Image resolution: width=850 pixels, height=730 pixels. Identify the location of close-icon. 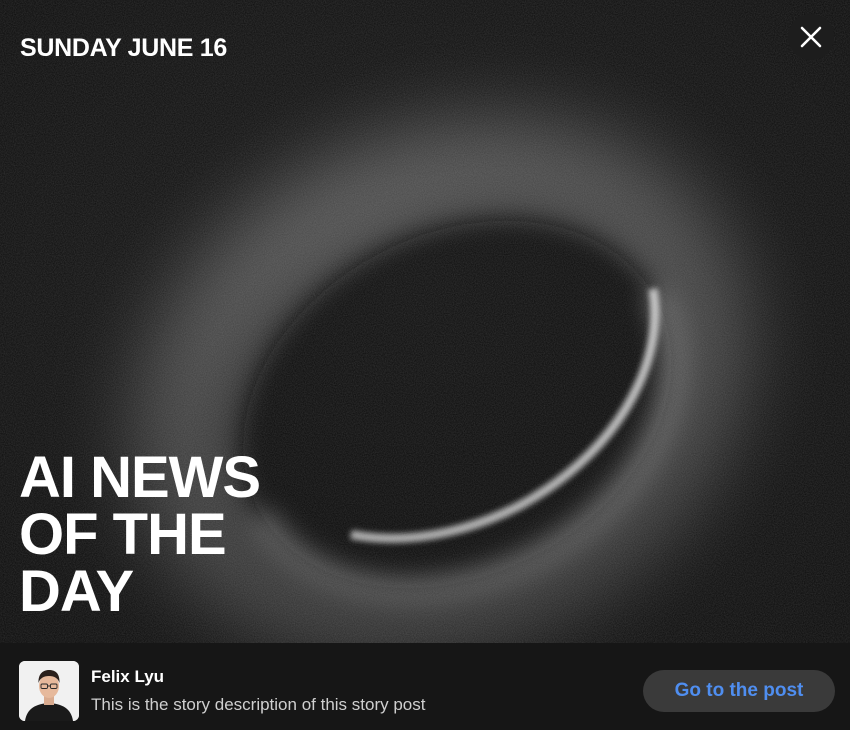
(811, 37).